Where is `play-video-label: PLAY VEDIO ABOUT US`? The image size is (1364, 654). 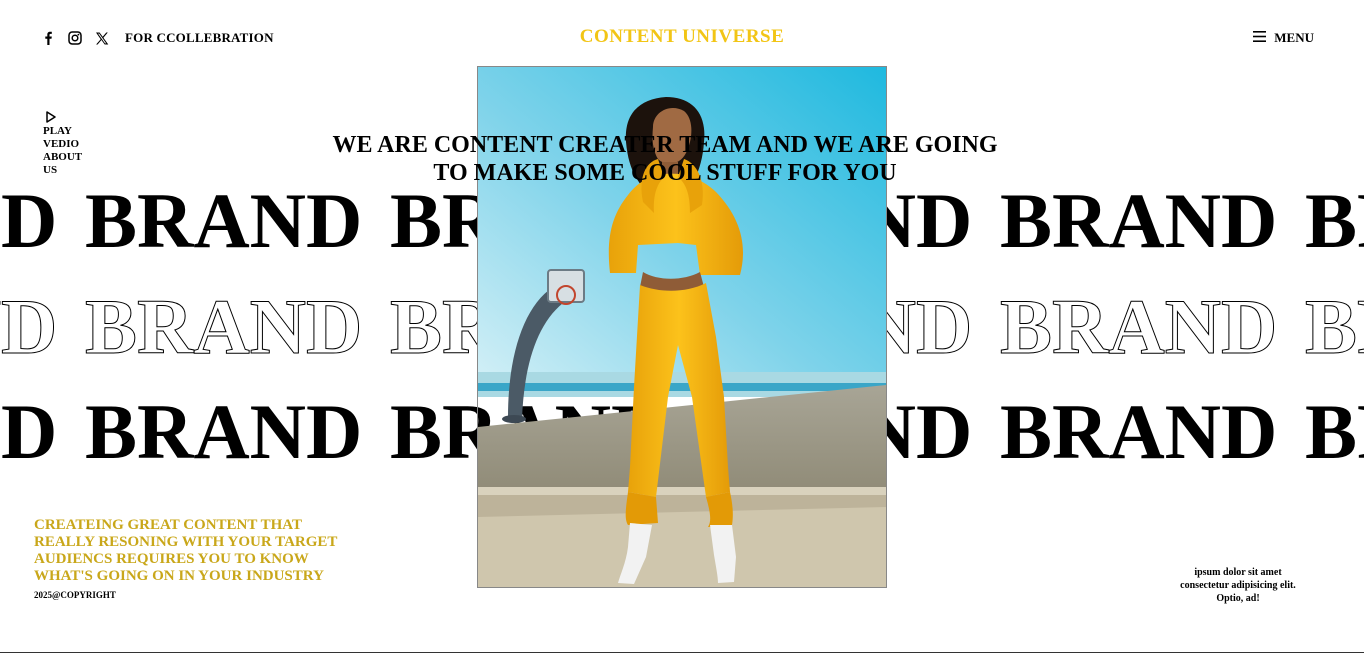
play-video-label: PLAY VEDIO ABOUT US is located at coordinates (62, 150).